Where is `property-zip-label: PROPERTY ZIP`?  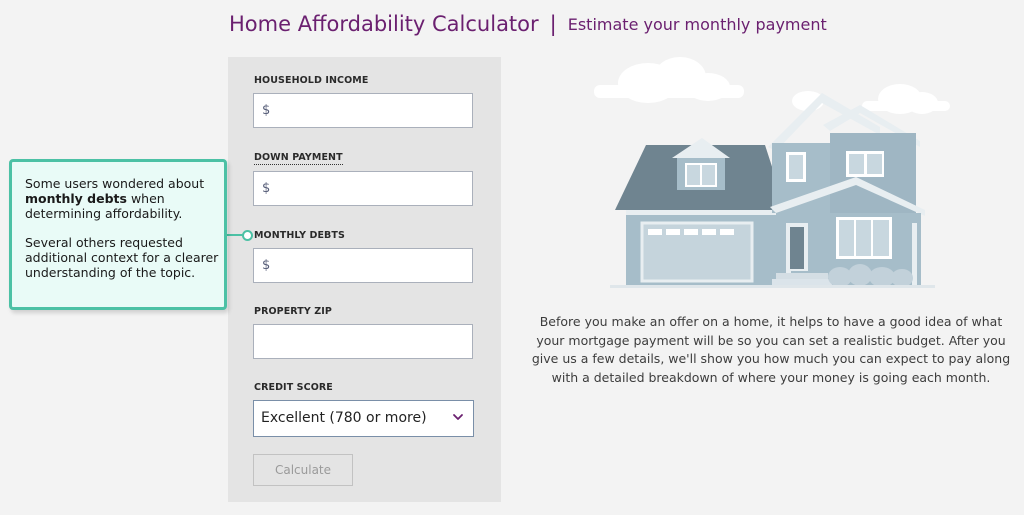 property-zip-label: PROPERTY ZIP is located at coordinates (293, 311).